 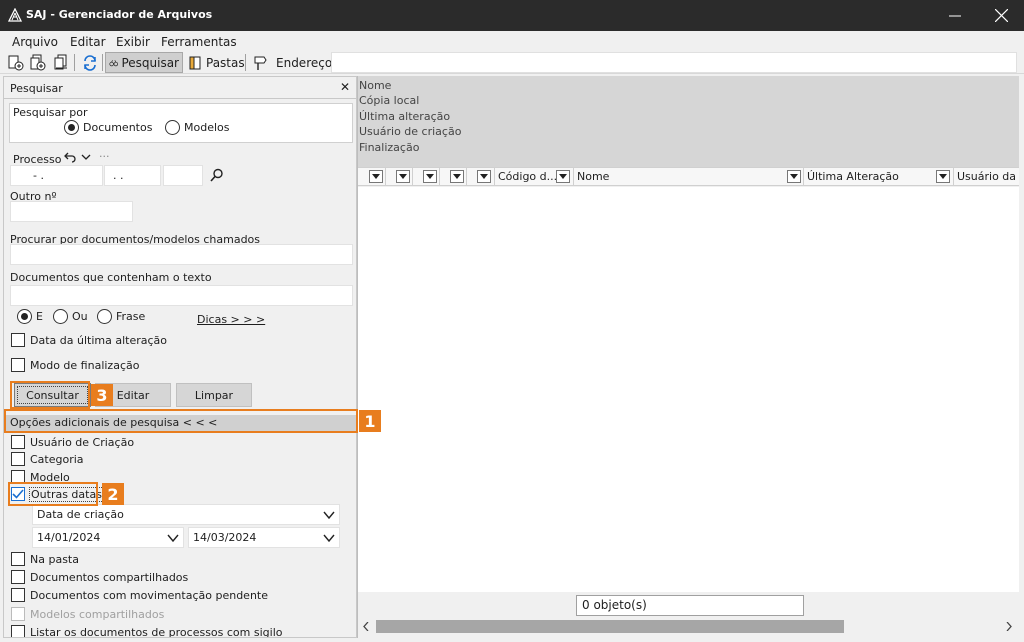 What do you see at coordinates (986, 177) in the screenshot?
I see `column-creation-user: Usuário da` at bounding box center [986, 177].